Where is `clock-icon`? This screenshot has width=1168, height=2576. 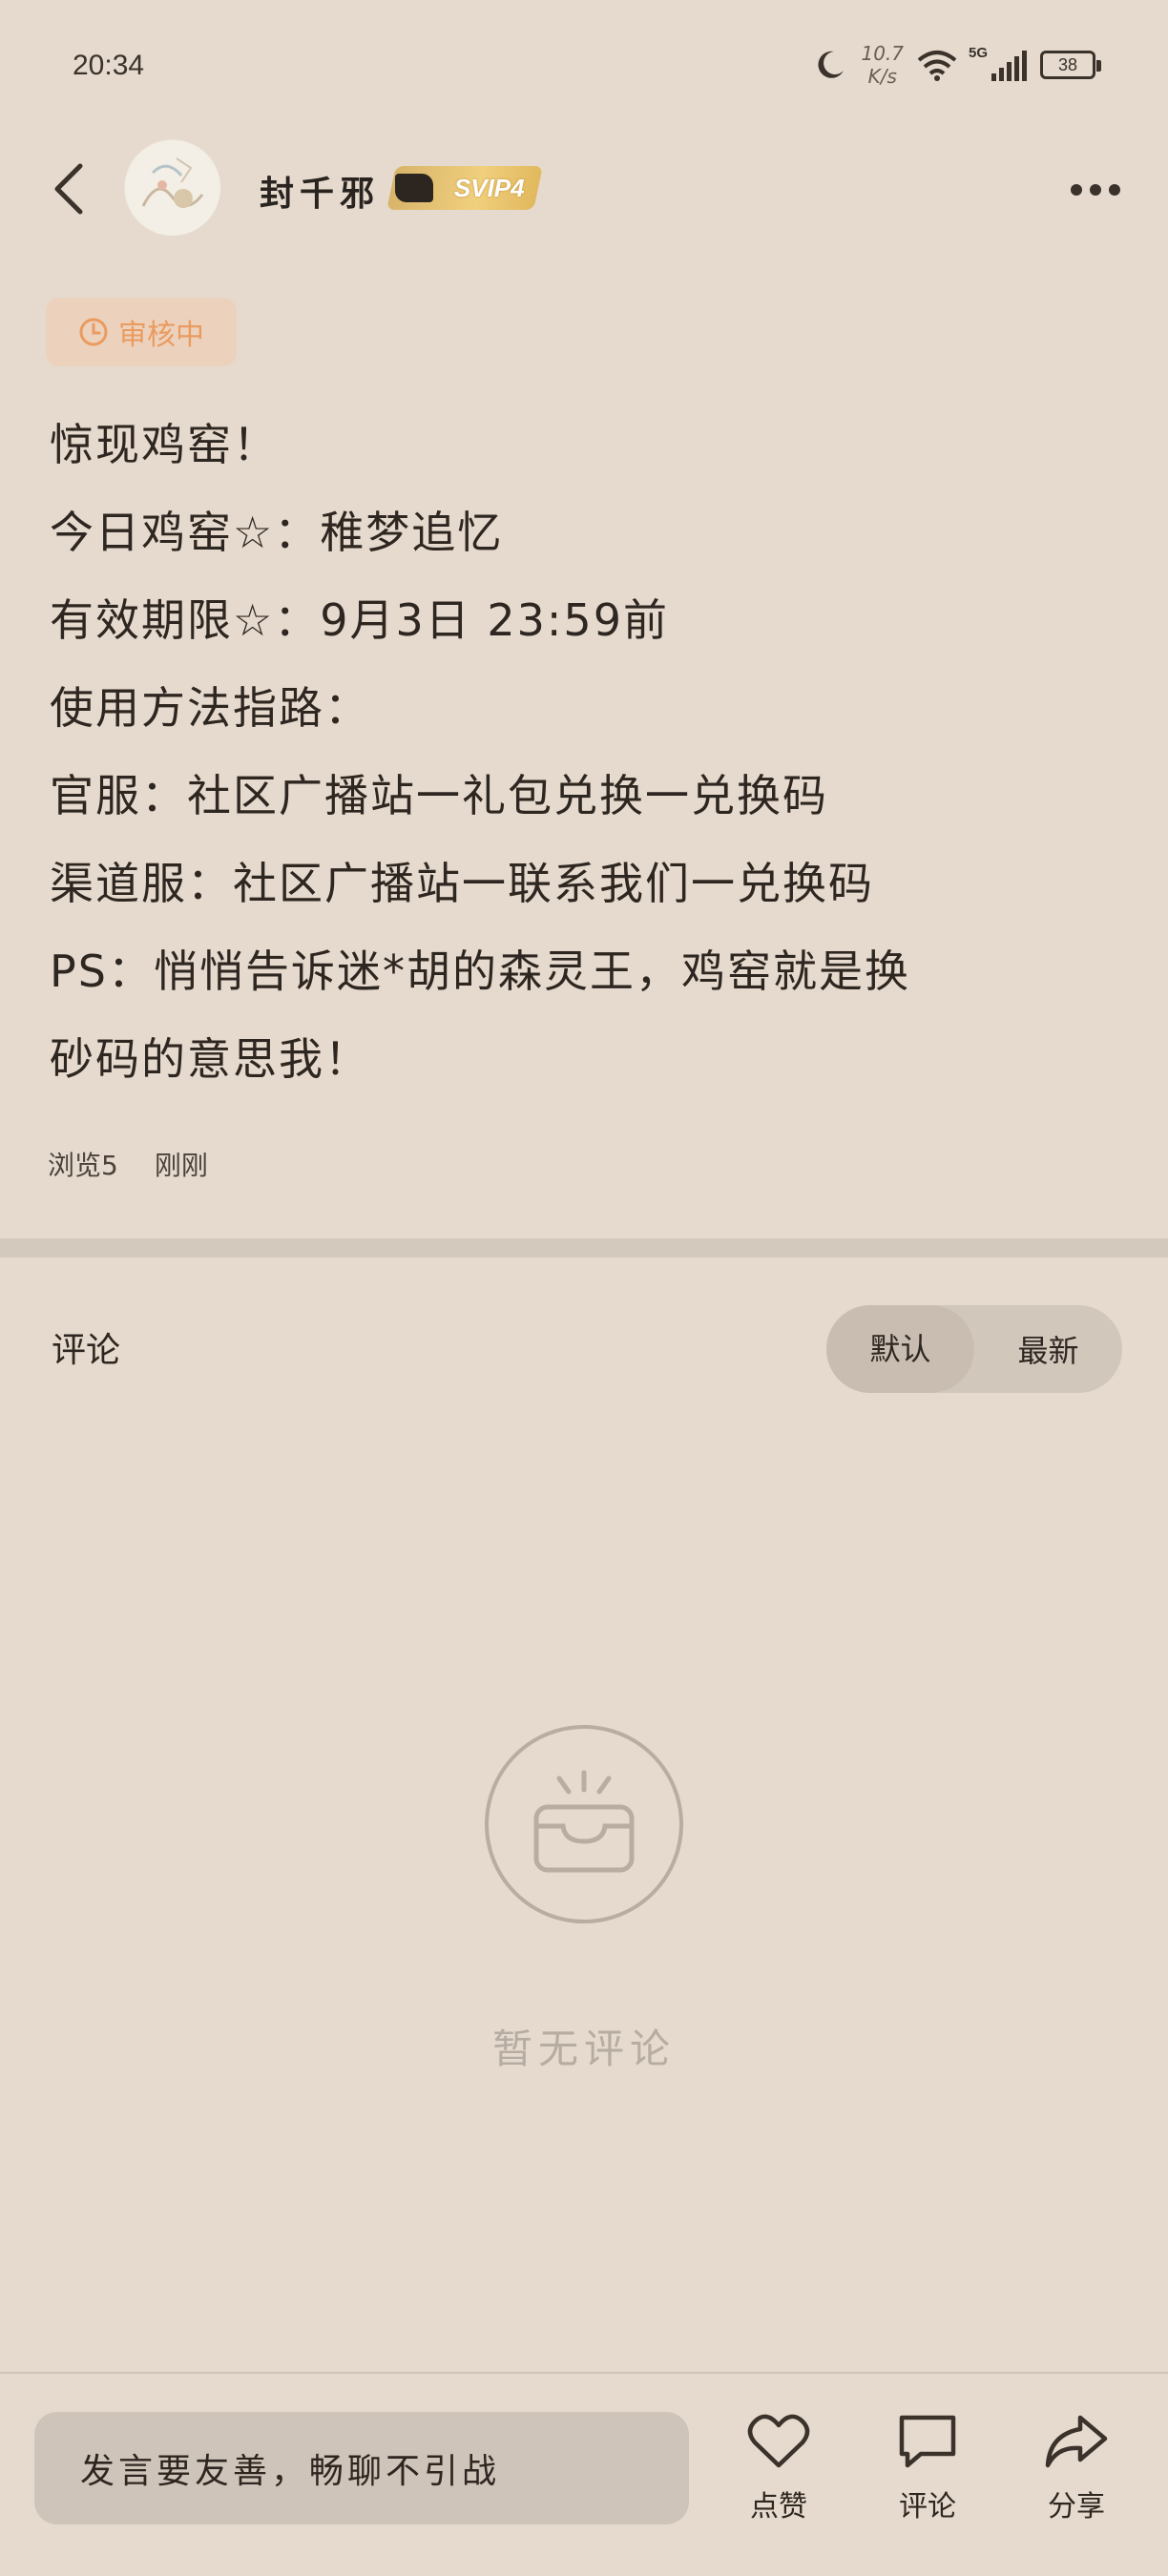 clock-icon is located at coordinates (93, 332).